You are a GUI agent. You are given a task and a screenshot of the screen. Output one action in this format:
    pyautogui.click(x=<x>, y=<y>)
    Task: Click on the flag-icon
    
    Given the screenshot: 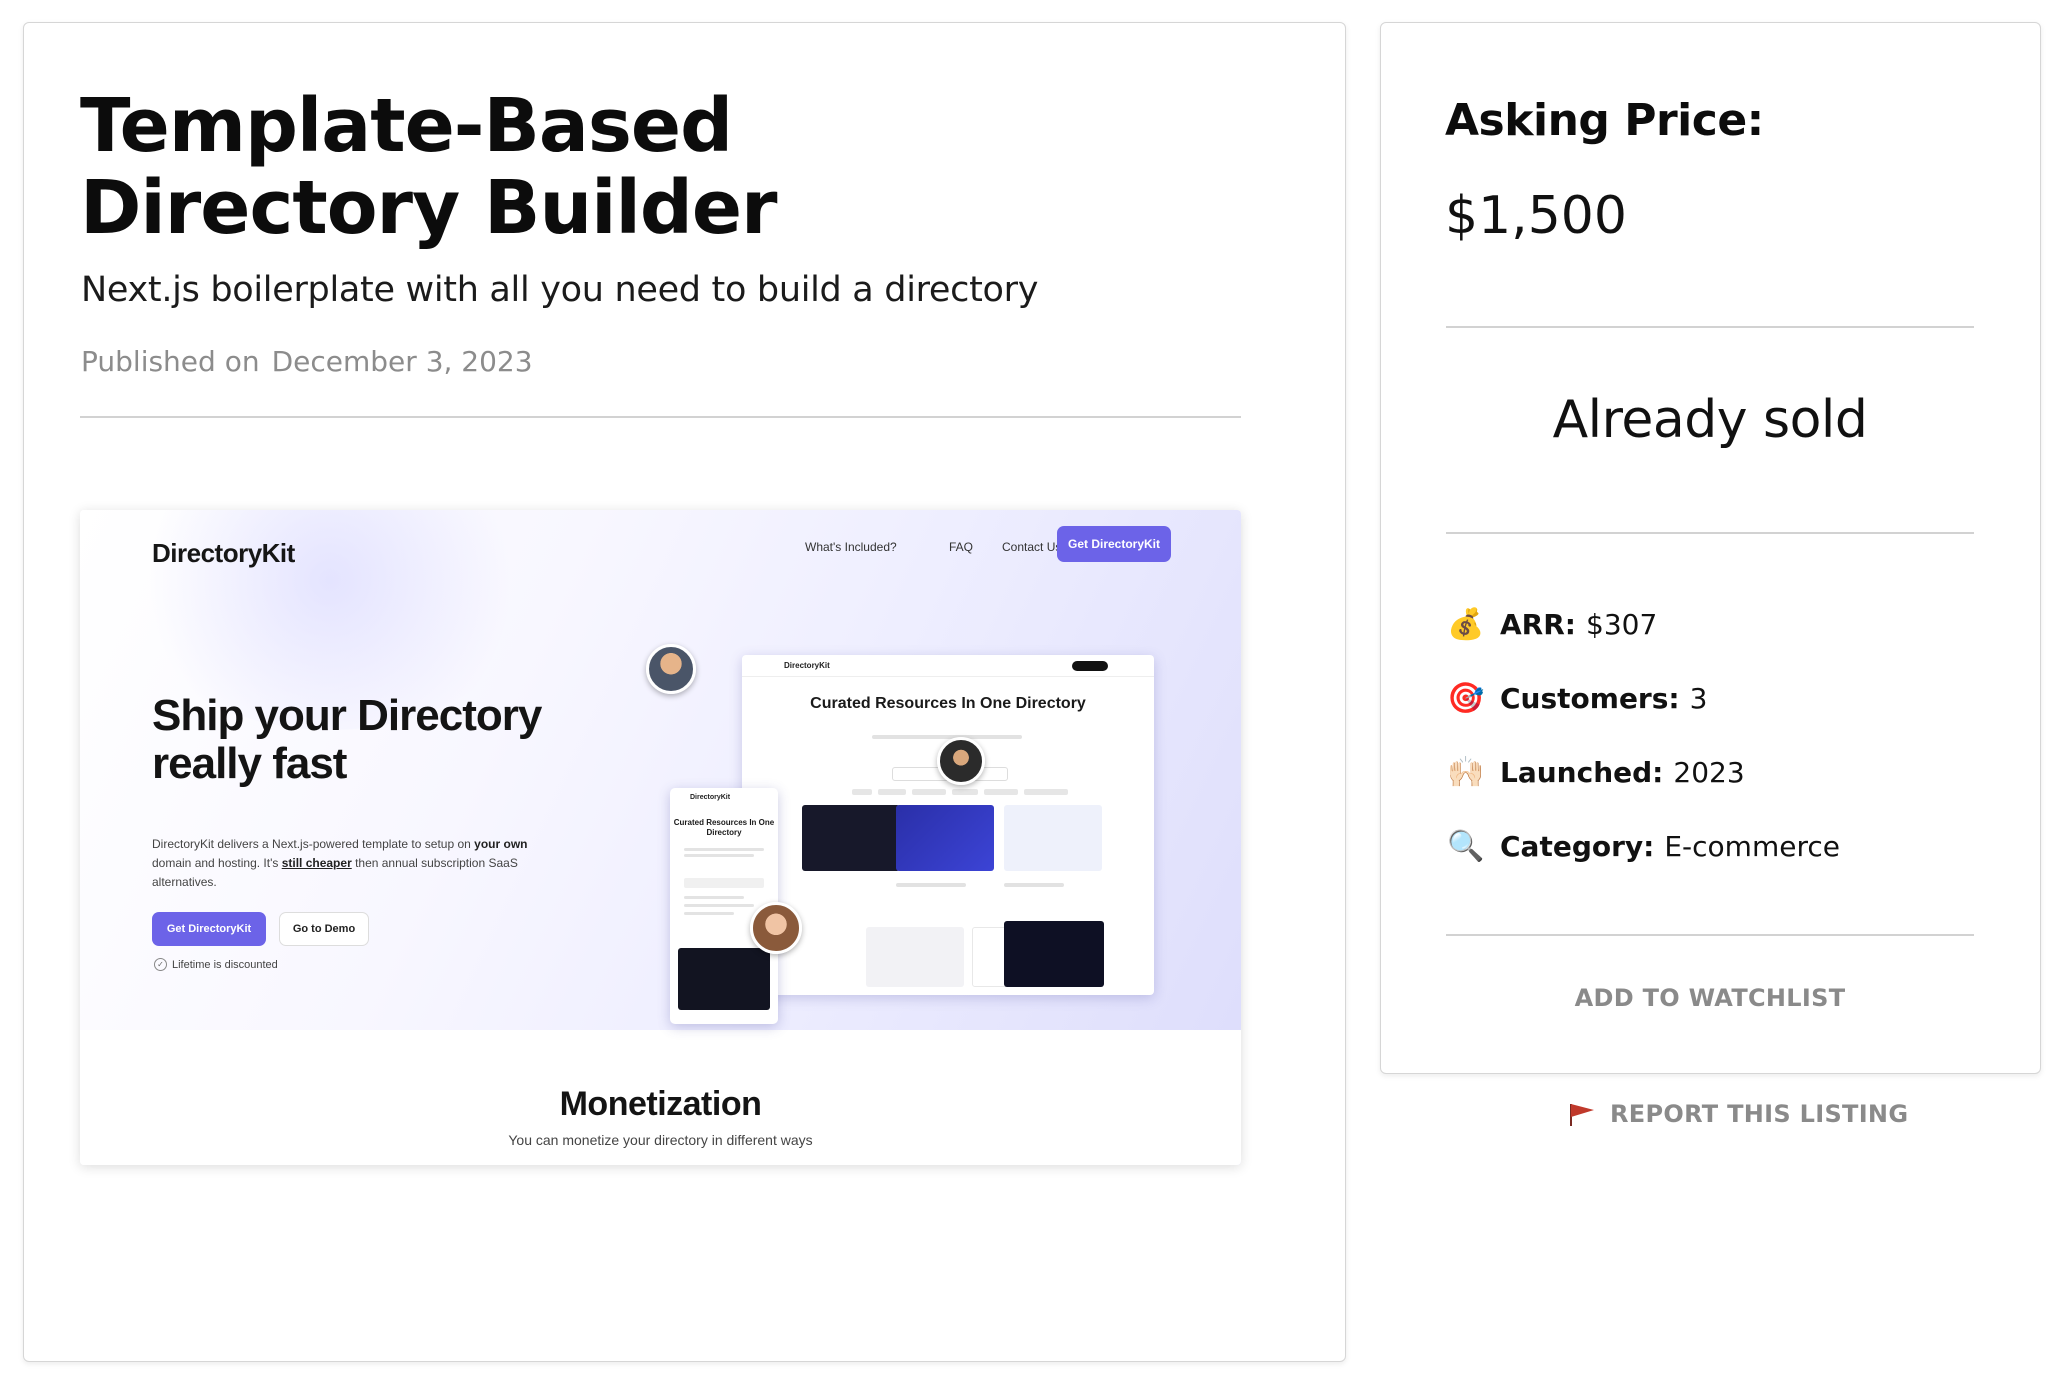 What is the action you would take?
    pyautogui.click(x=1582, y=1115)
    